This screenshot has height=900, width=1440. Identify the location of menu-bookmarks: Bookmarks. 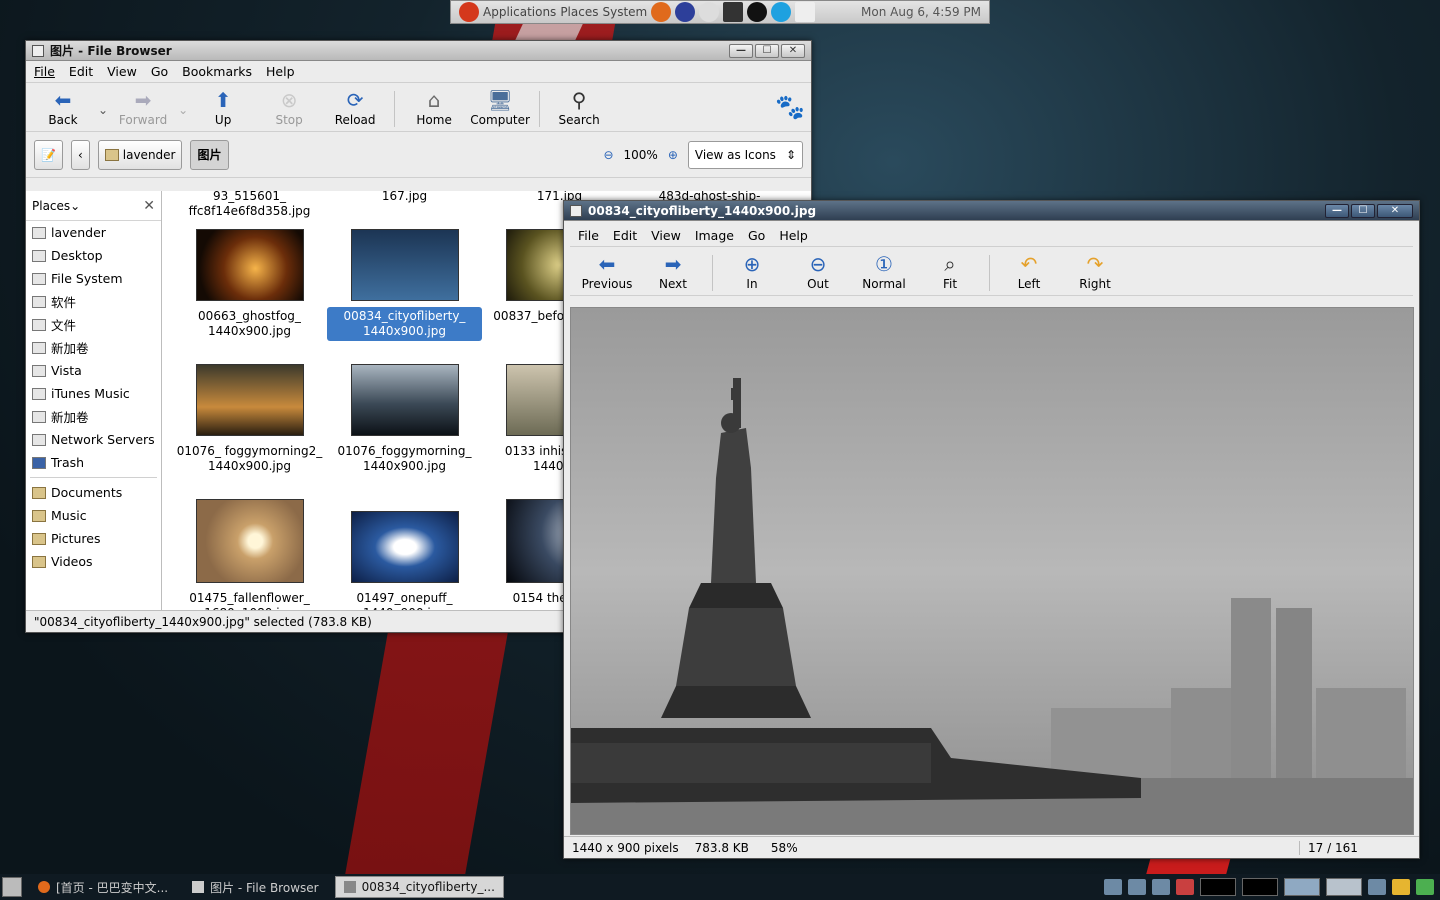
(217, 71).